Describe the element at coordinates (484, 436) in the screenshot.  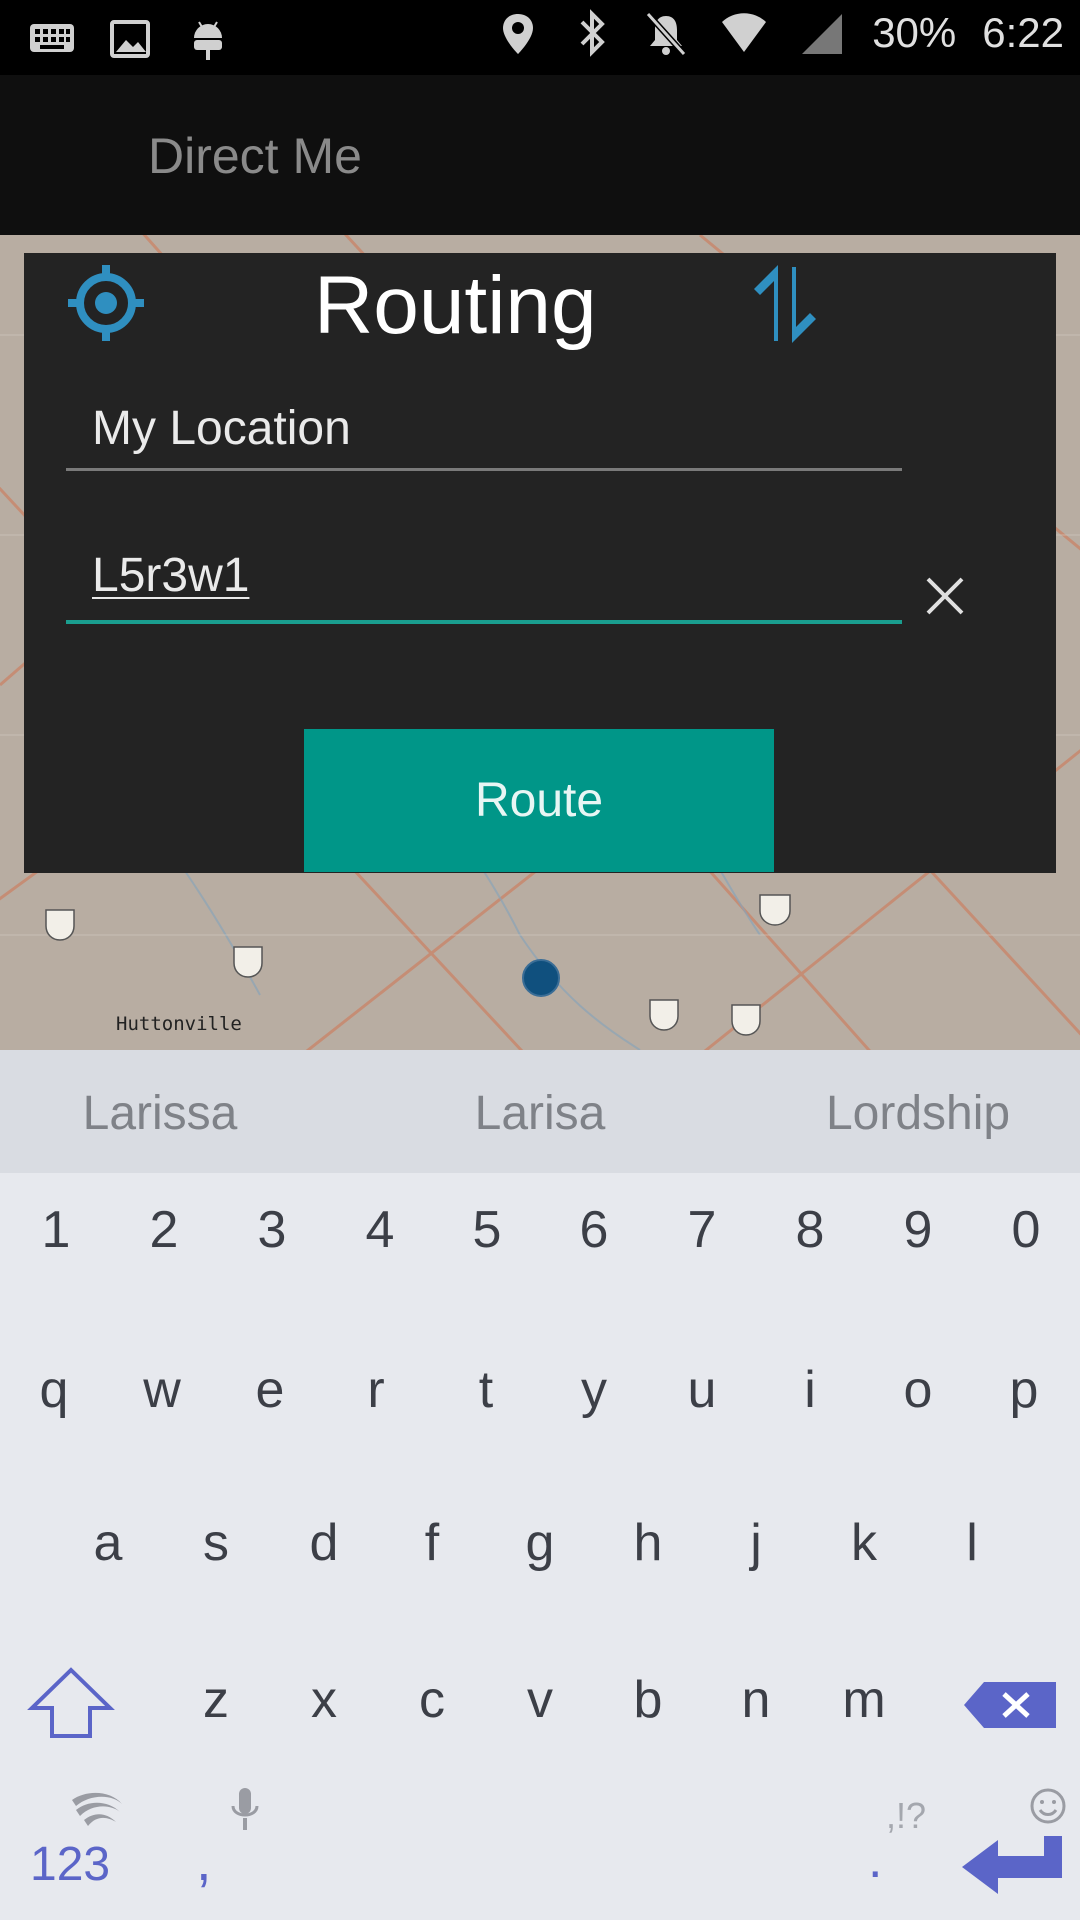
I see `origin-input: My Location` at that location.